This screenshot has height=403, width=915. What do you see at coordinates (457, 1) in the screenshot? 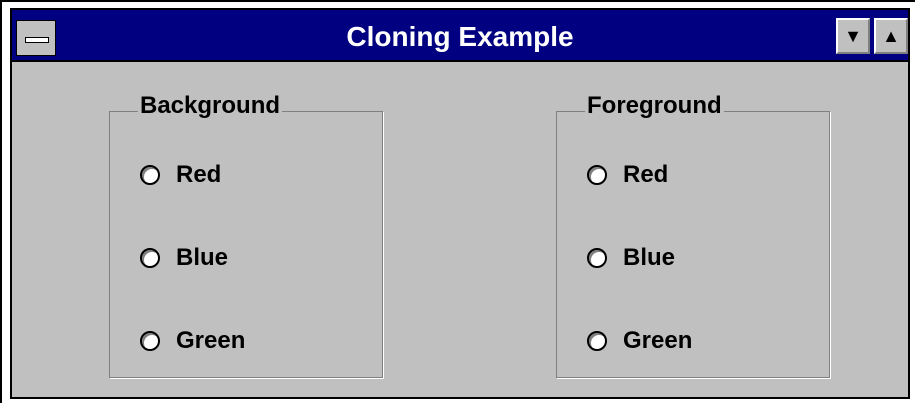
I see `screen-edge-top` at bounding box center [457, 1].